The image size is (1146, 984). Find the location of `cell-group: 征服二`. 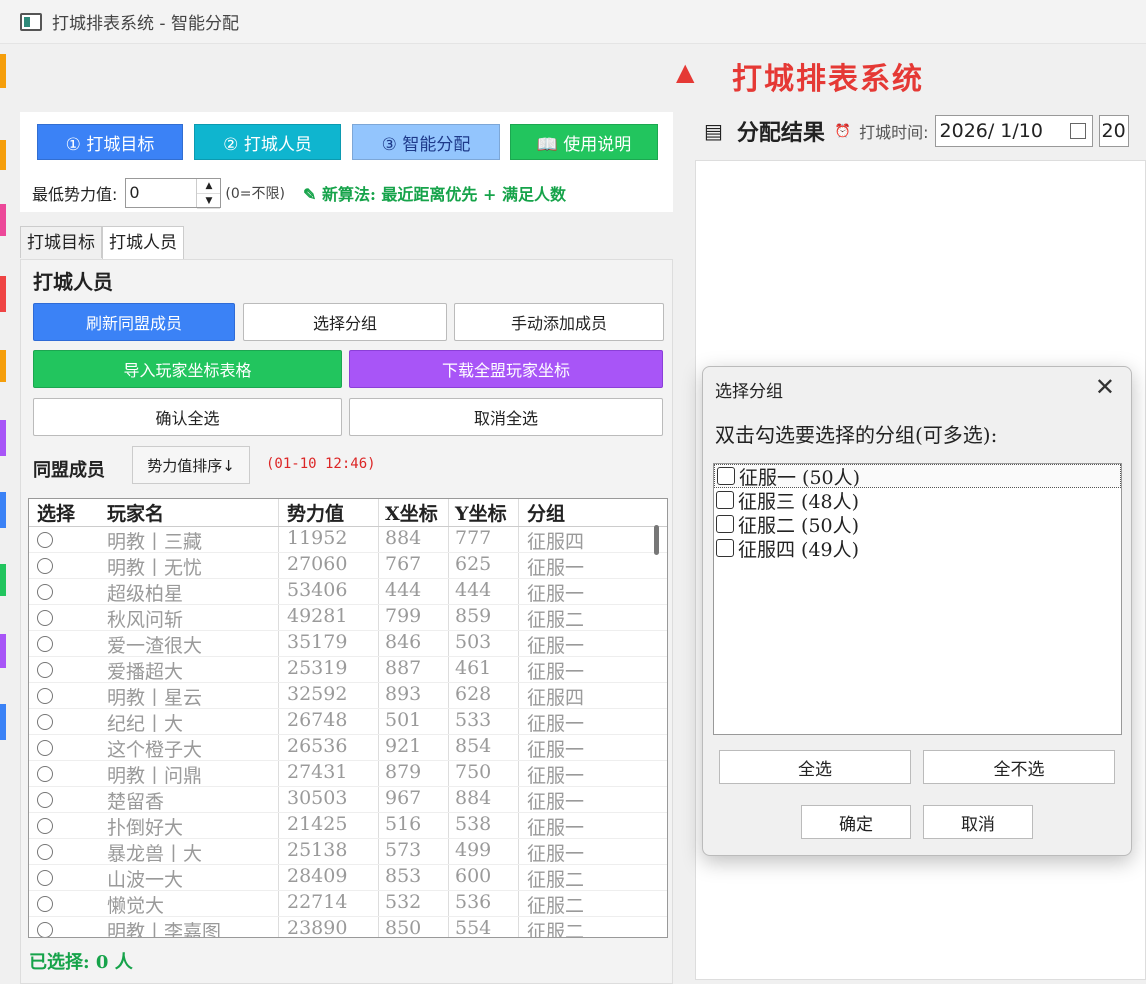

cell-group: 征服二 is located at coordinates (556, 929).